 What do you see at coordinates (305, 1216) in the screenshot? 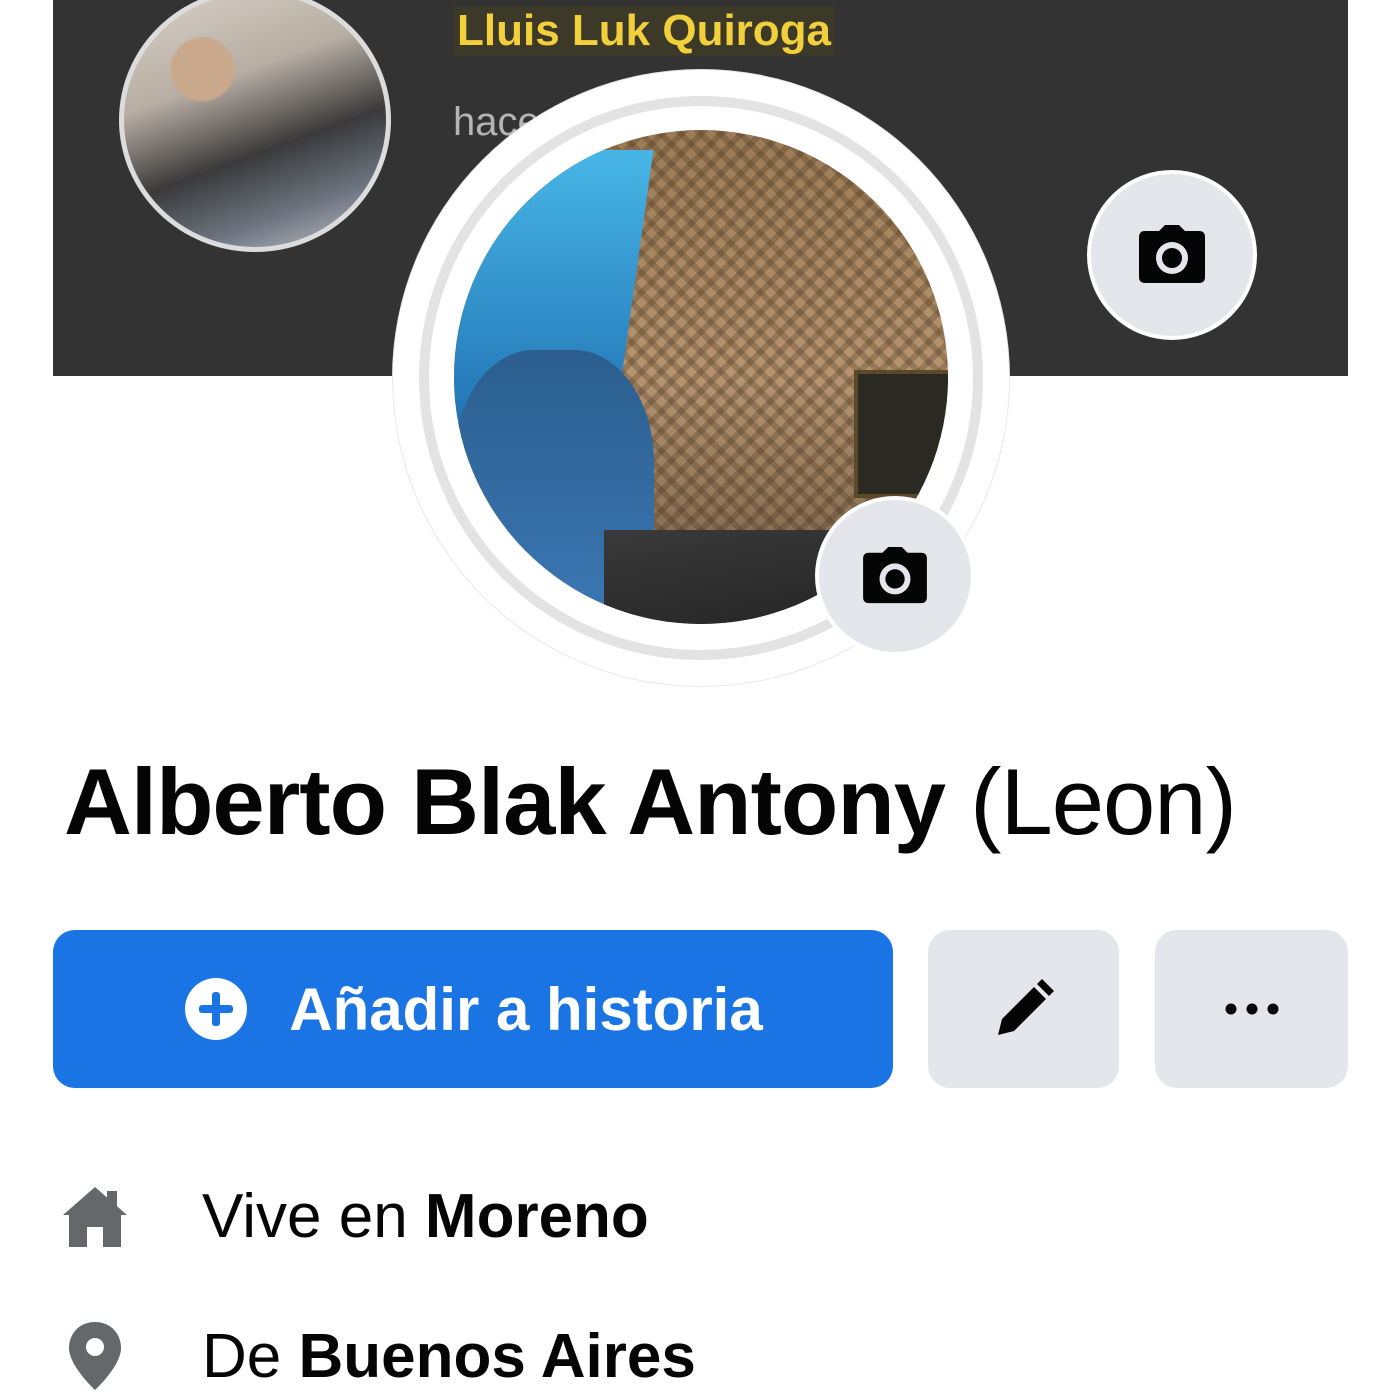
I see `lives-prefix: Vive en` at bounding box center [305, 1216].